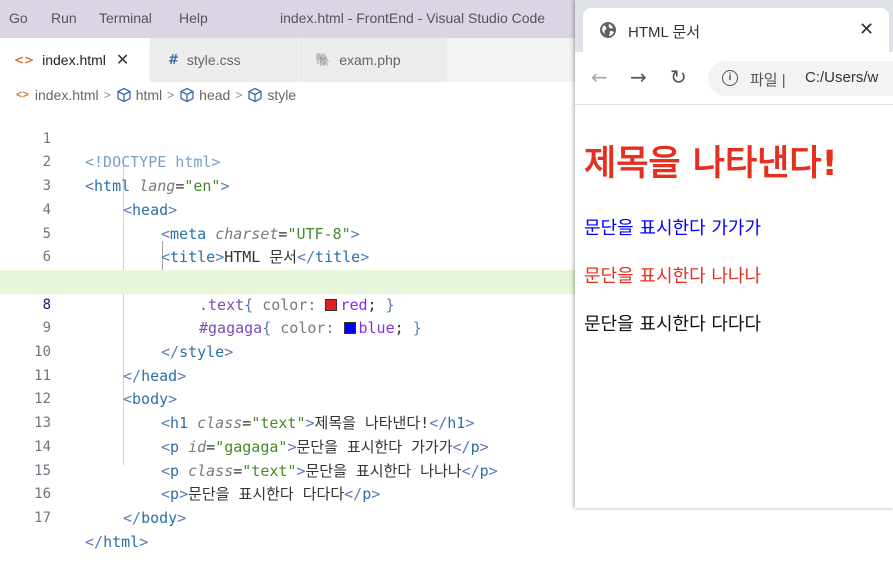  I want to click on breadcrumb-item-style: style, so click(271, 95).